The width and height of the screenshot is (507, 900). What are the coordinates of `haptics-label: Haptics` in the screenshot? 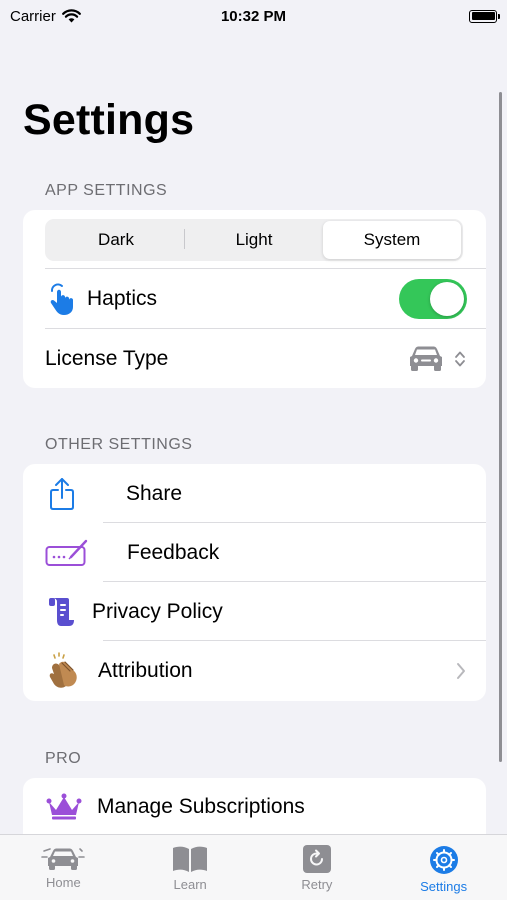 It's located at (122, 298).